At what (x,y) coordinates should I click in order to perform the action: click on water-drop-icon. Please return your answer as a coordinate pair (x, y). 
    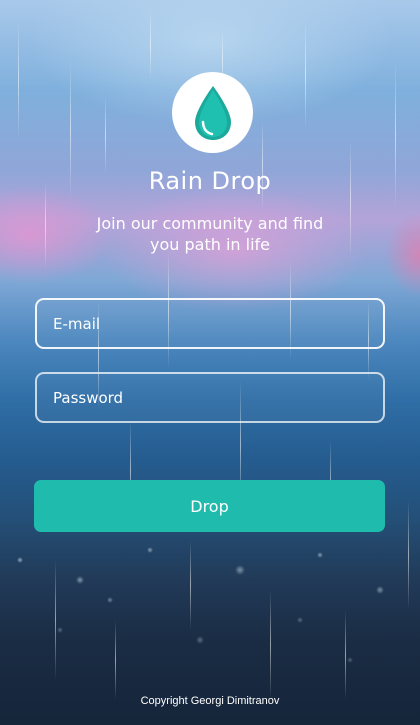
    Looking at the image, I should click on (212, 112).